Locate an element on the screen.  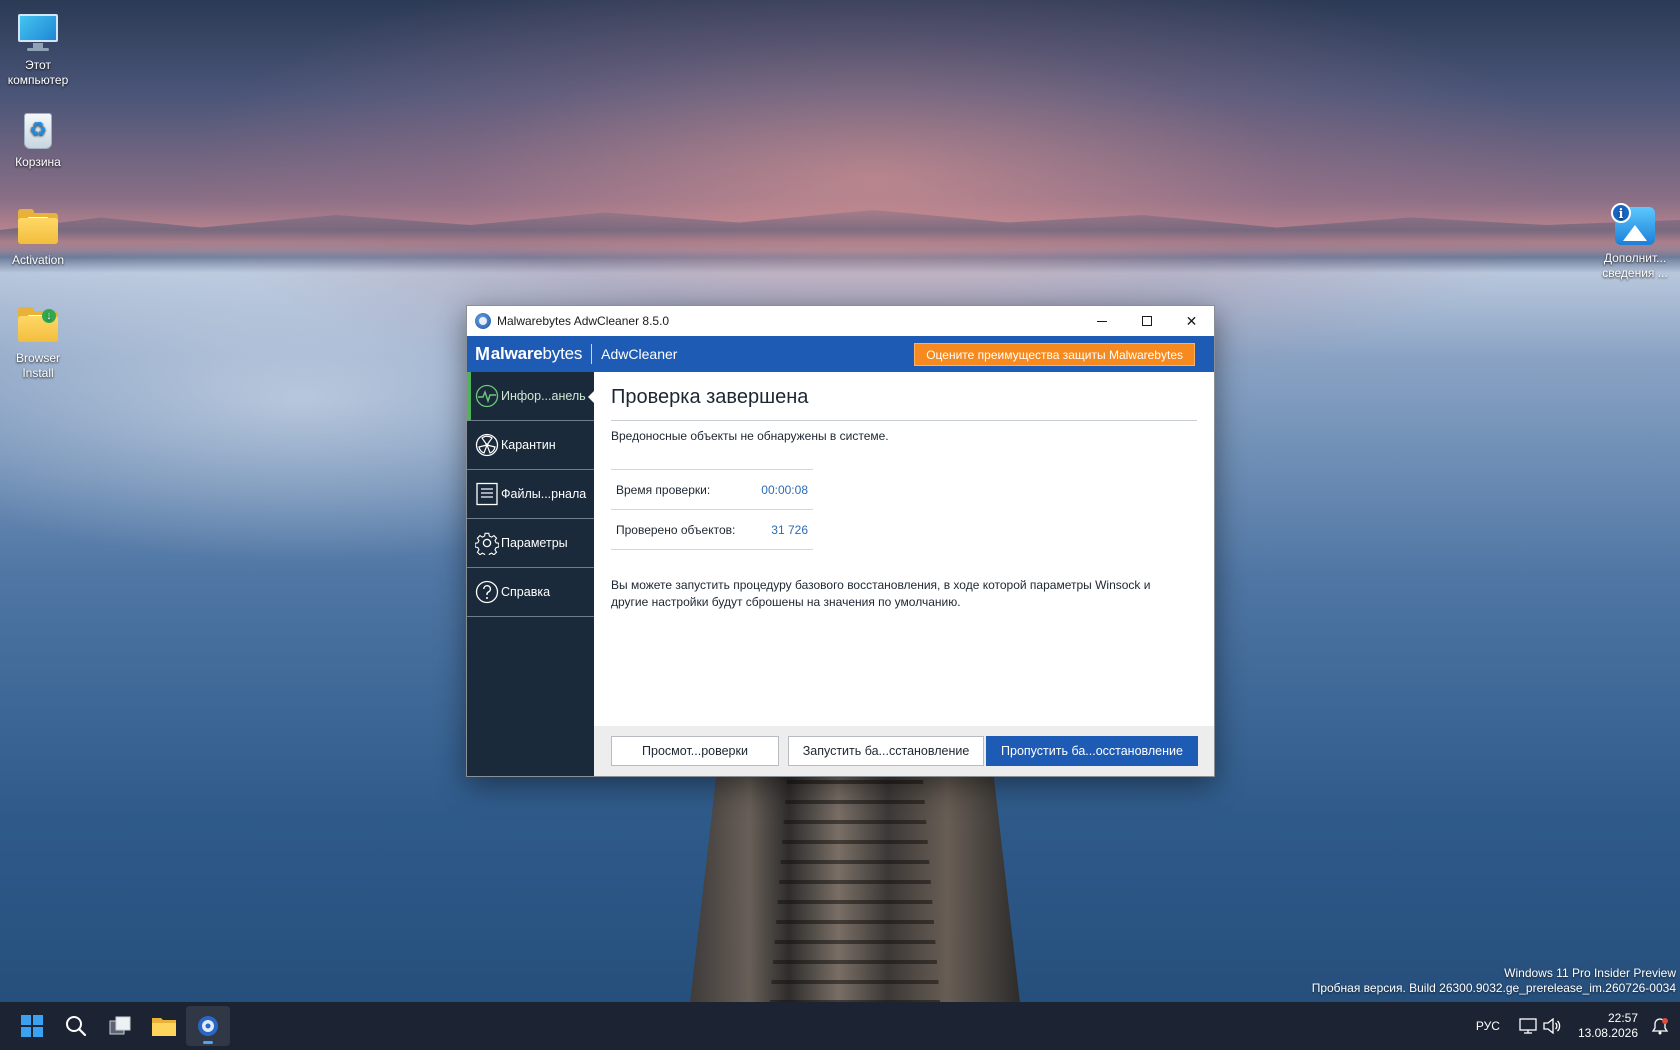
minimize-icon is located at coordinates (1101, 321).